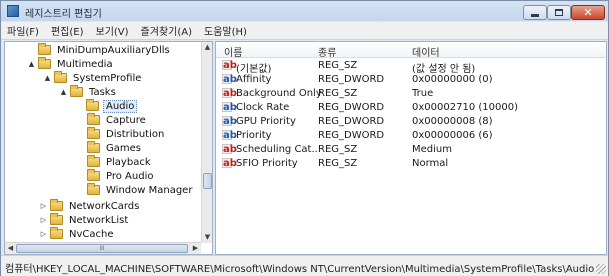  I want to click on value-row: ab Background Only REG_SZ True, so click(411, 94).